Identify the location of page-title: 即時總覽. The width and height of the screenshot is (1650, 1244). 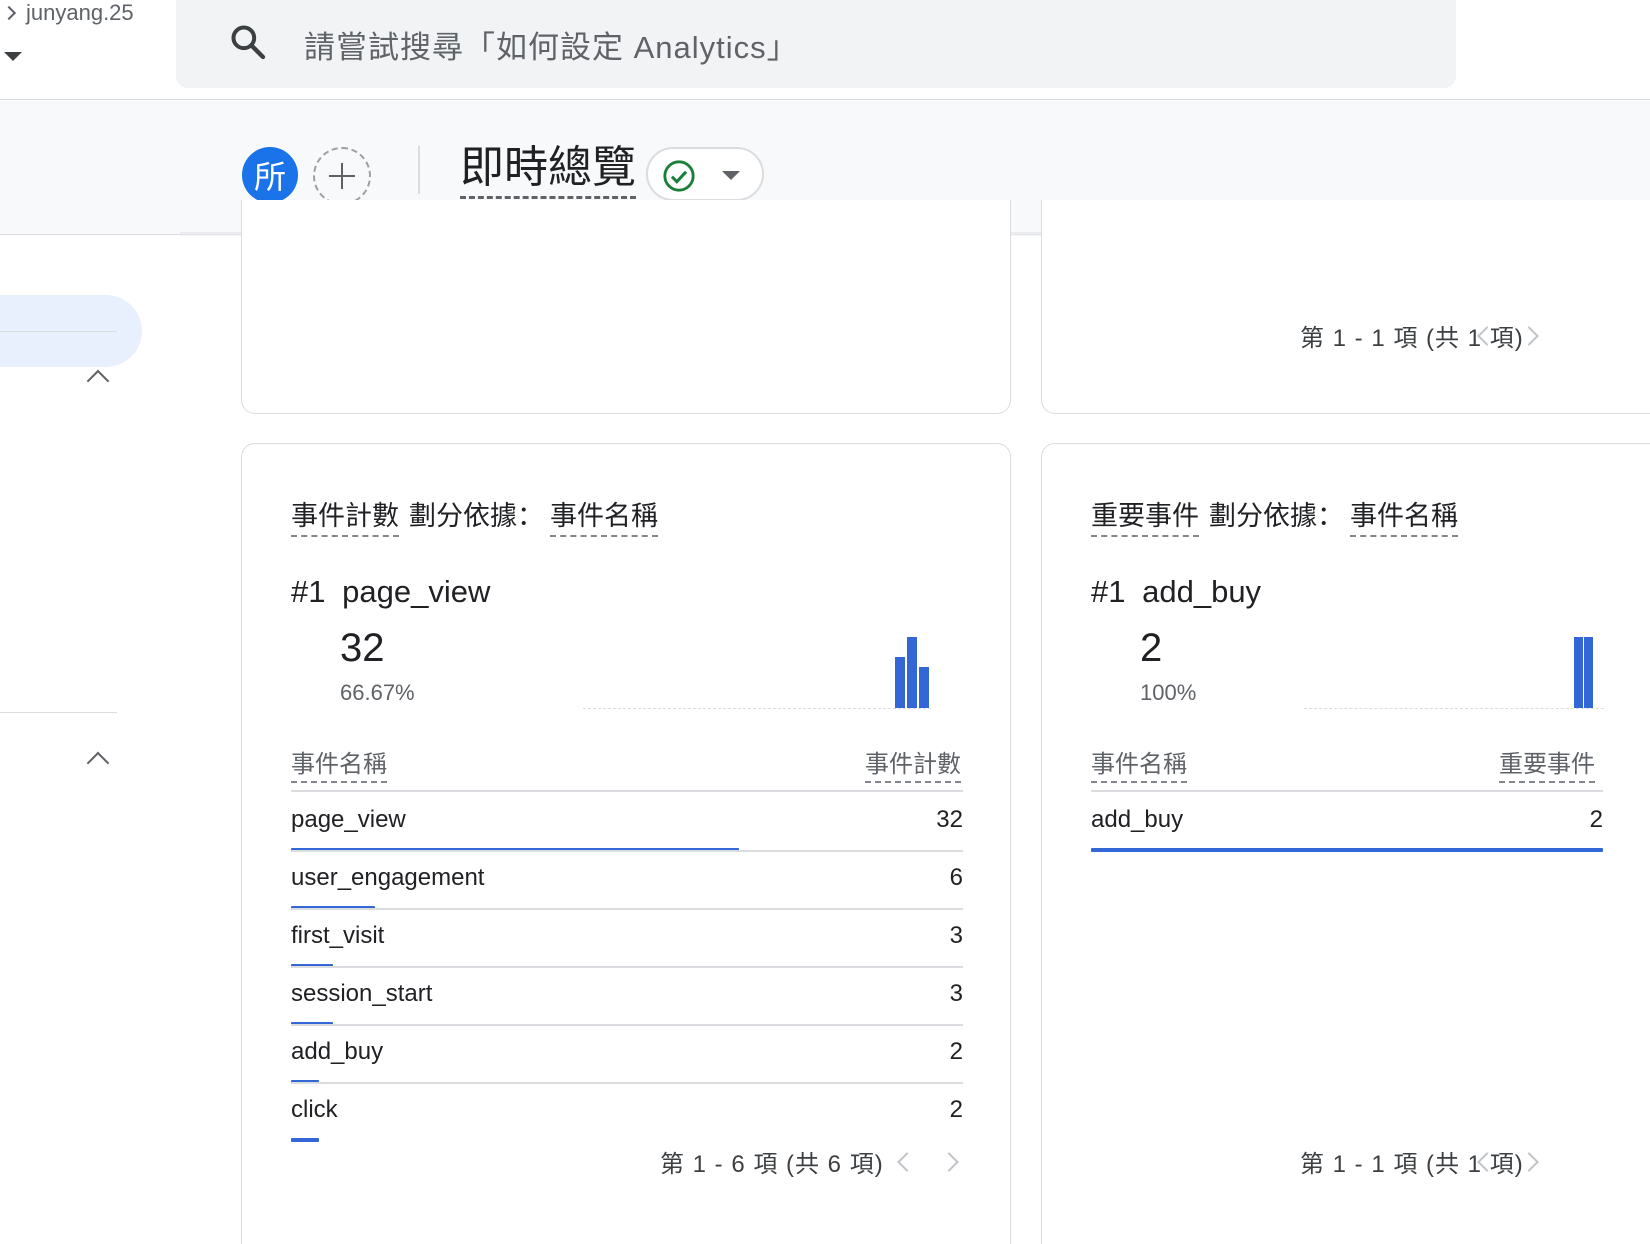
(548, 170).